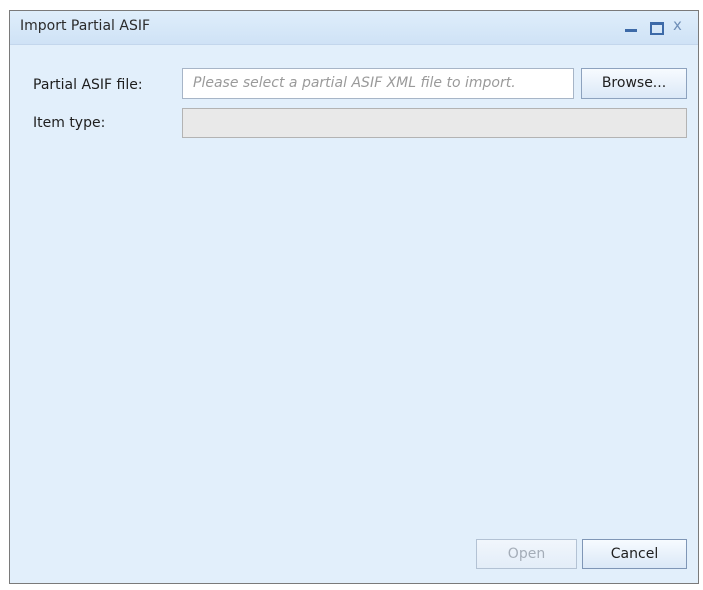  Describe the element at coordinates (656, 27) in the screenshot. I see `maximize-icon` at that location.